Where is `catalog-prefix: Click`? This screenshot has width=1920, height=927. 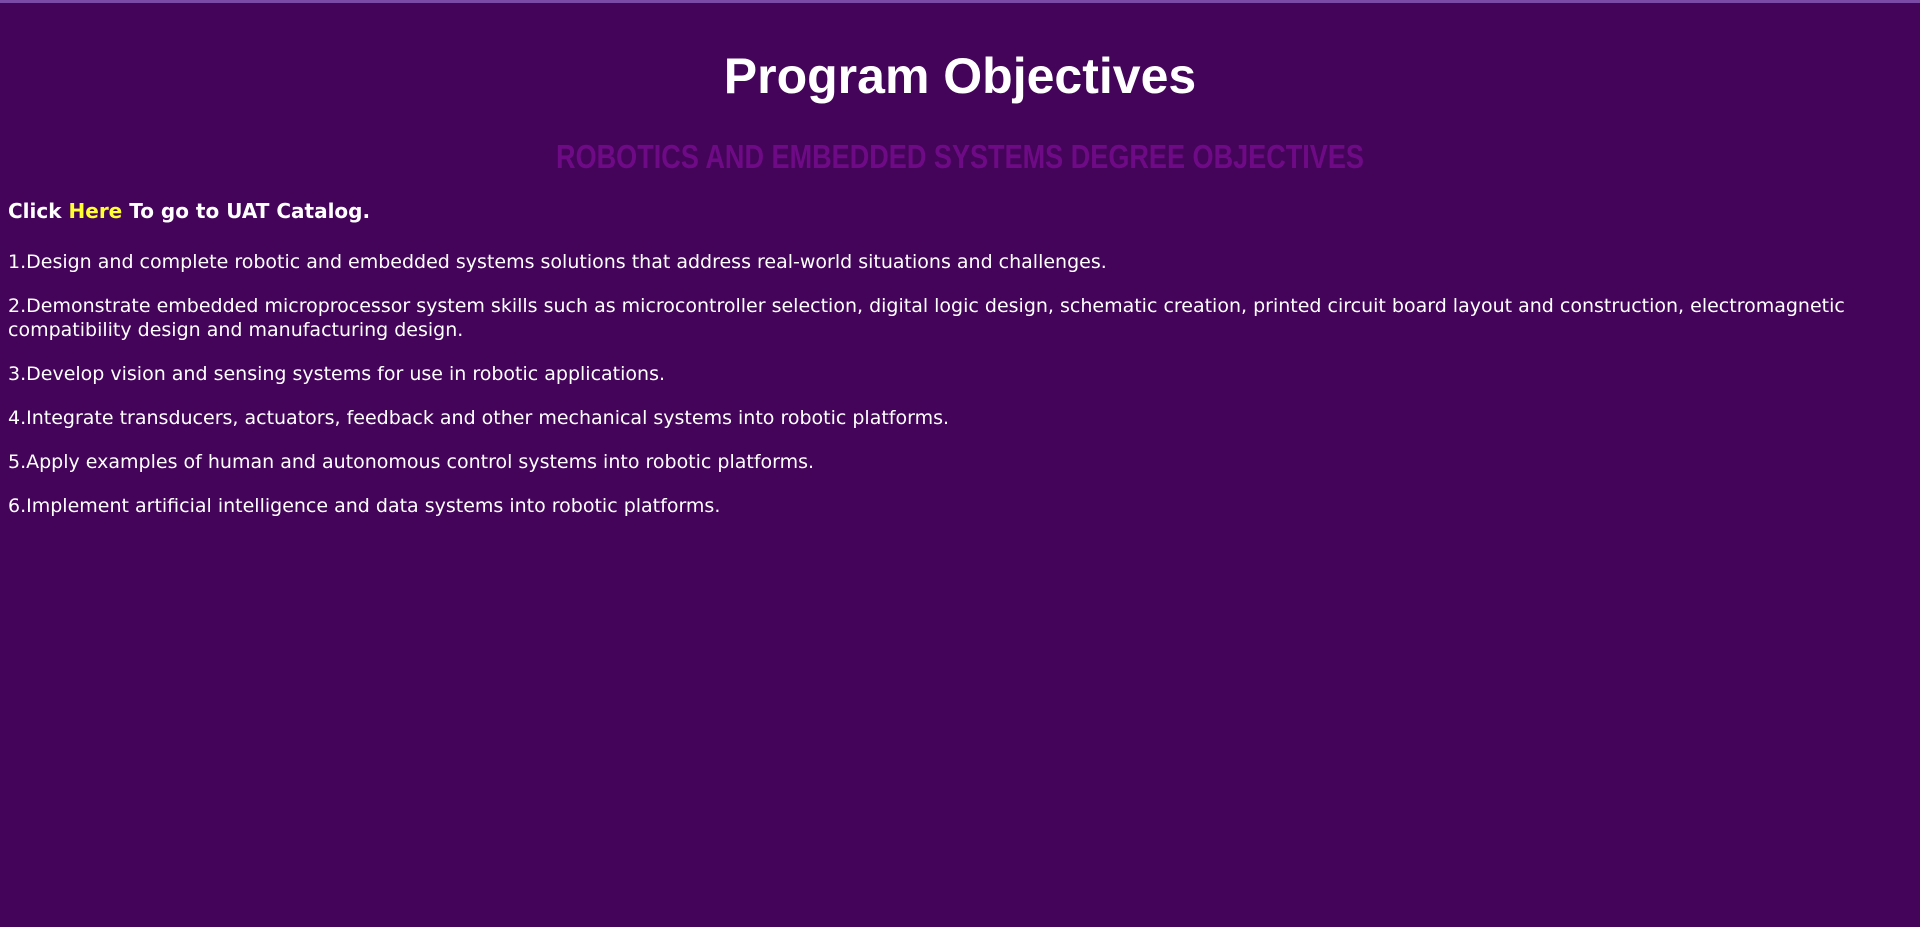 catalog-prefix: Click is located at coordinates (35, 211).